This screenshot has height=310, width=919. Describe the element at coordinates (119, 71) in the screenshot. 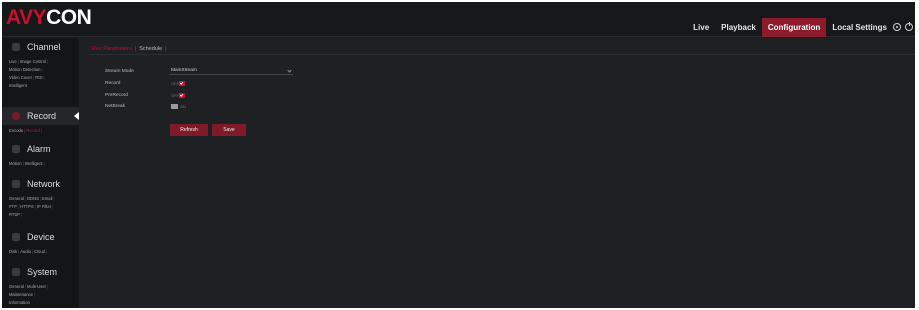

I see `stream-mode-label: Stream Mode` at that location.